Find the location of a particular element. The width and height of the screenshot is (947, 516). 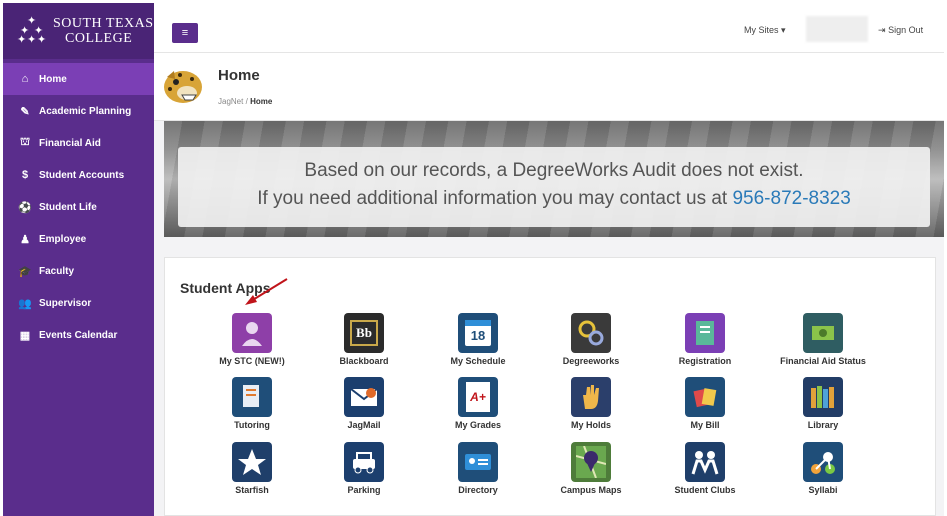

calendar-icon: ▦ is located at coordinates (25, 335).